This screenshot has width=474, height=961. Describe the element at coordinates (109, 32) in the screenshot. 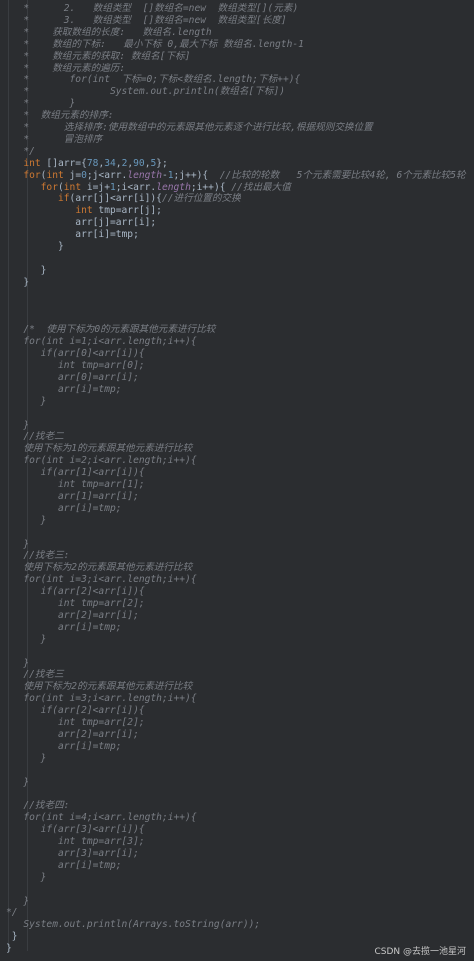

I see `code-line: * 获取数组的长度: 数组名.length` at that location.